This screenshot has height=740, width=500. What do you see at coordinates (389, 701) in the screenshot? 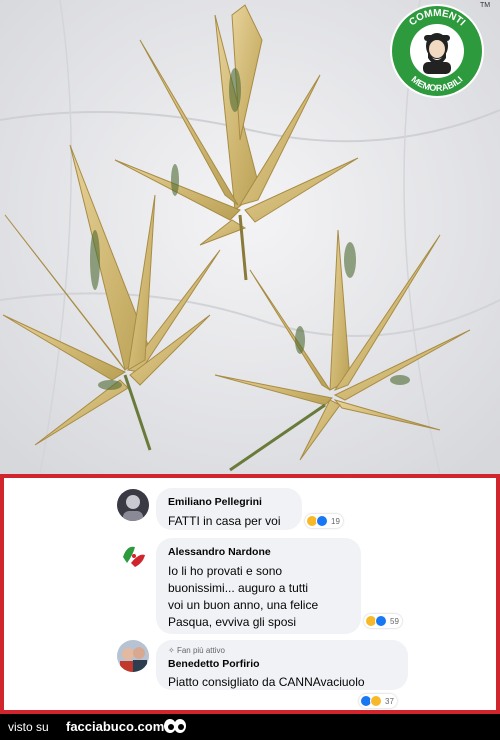
I see `reaction-count: 37` at bounding box center [389, 701].